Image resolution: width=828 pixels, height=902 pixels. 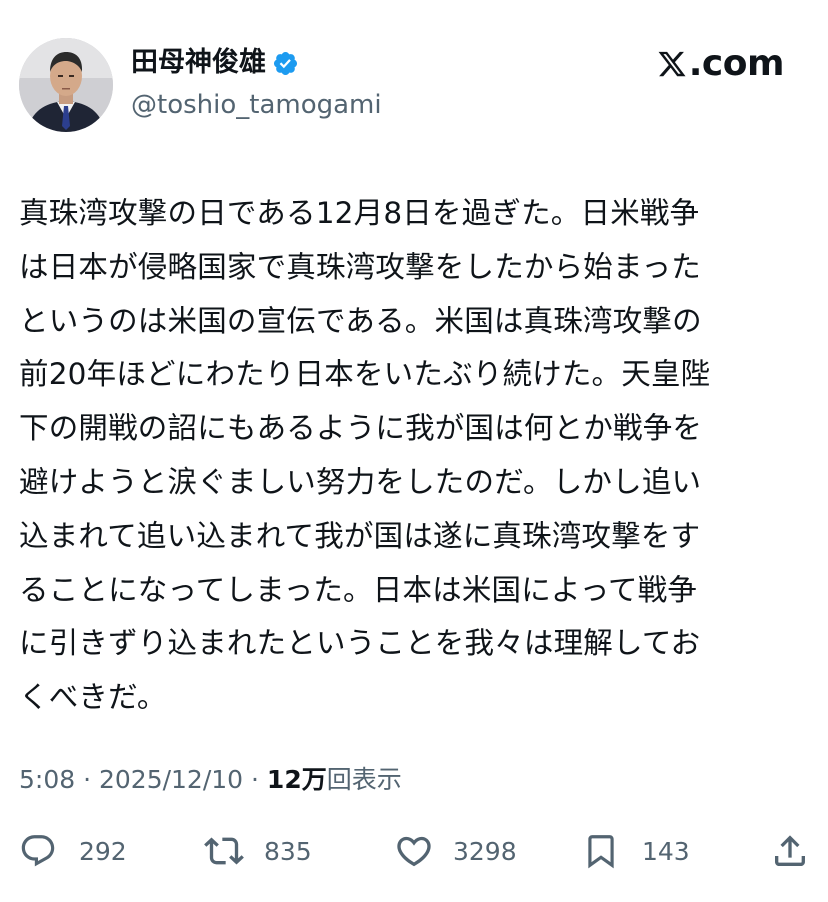 I want to click on reply-icon, so click(x=38, y=851).